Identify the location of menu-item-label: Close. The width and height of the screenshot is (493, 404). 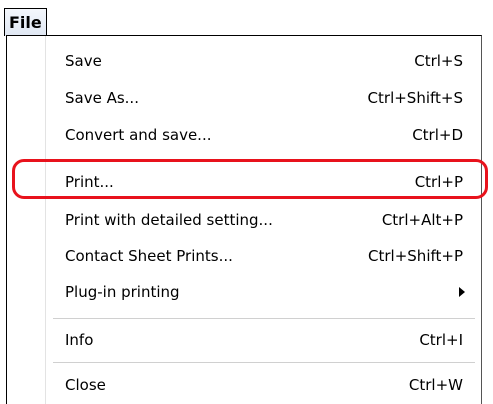
(85, 385).